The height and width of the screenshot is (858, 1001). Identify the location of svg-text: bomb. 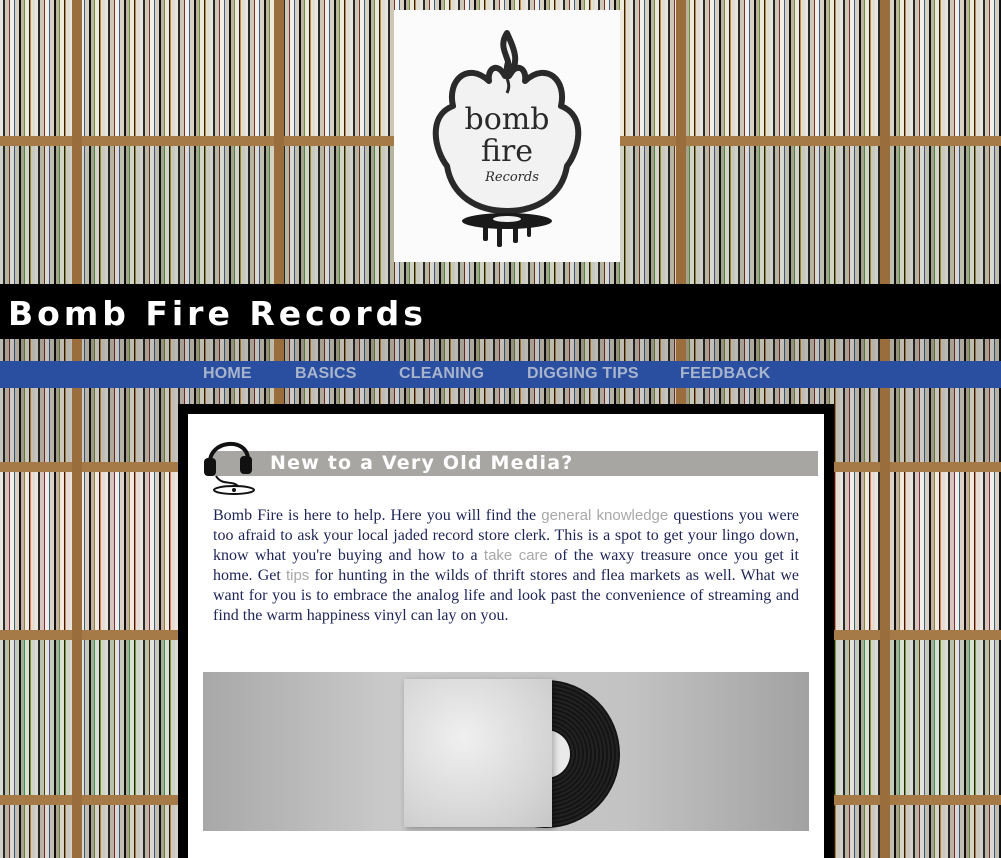
(507, 119).